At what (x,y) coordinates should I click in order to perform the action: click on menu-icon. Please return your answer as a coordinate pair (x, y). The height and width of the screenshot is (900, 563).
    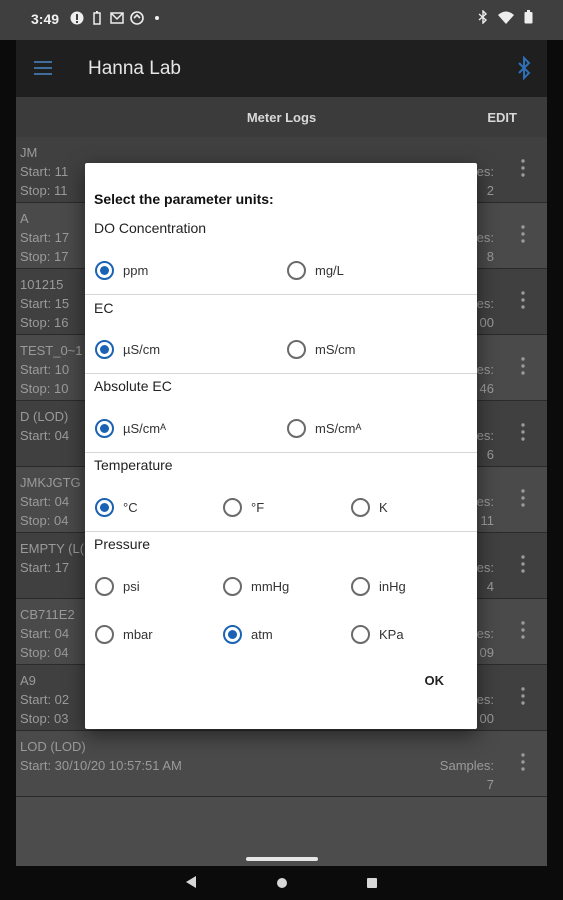
    Looking at the image, I should click on (44, 68).